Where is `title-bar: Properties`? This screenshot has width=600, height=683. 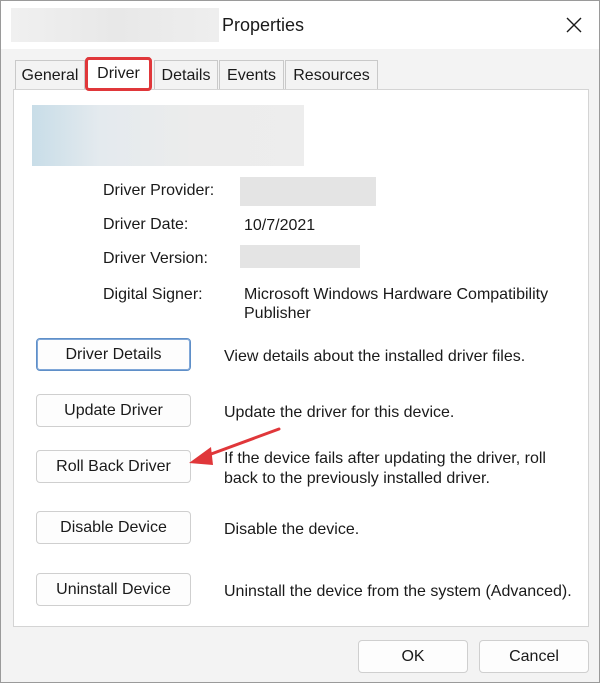
title-bar: Properties is located at coordinates (300, 25).